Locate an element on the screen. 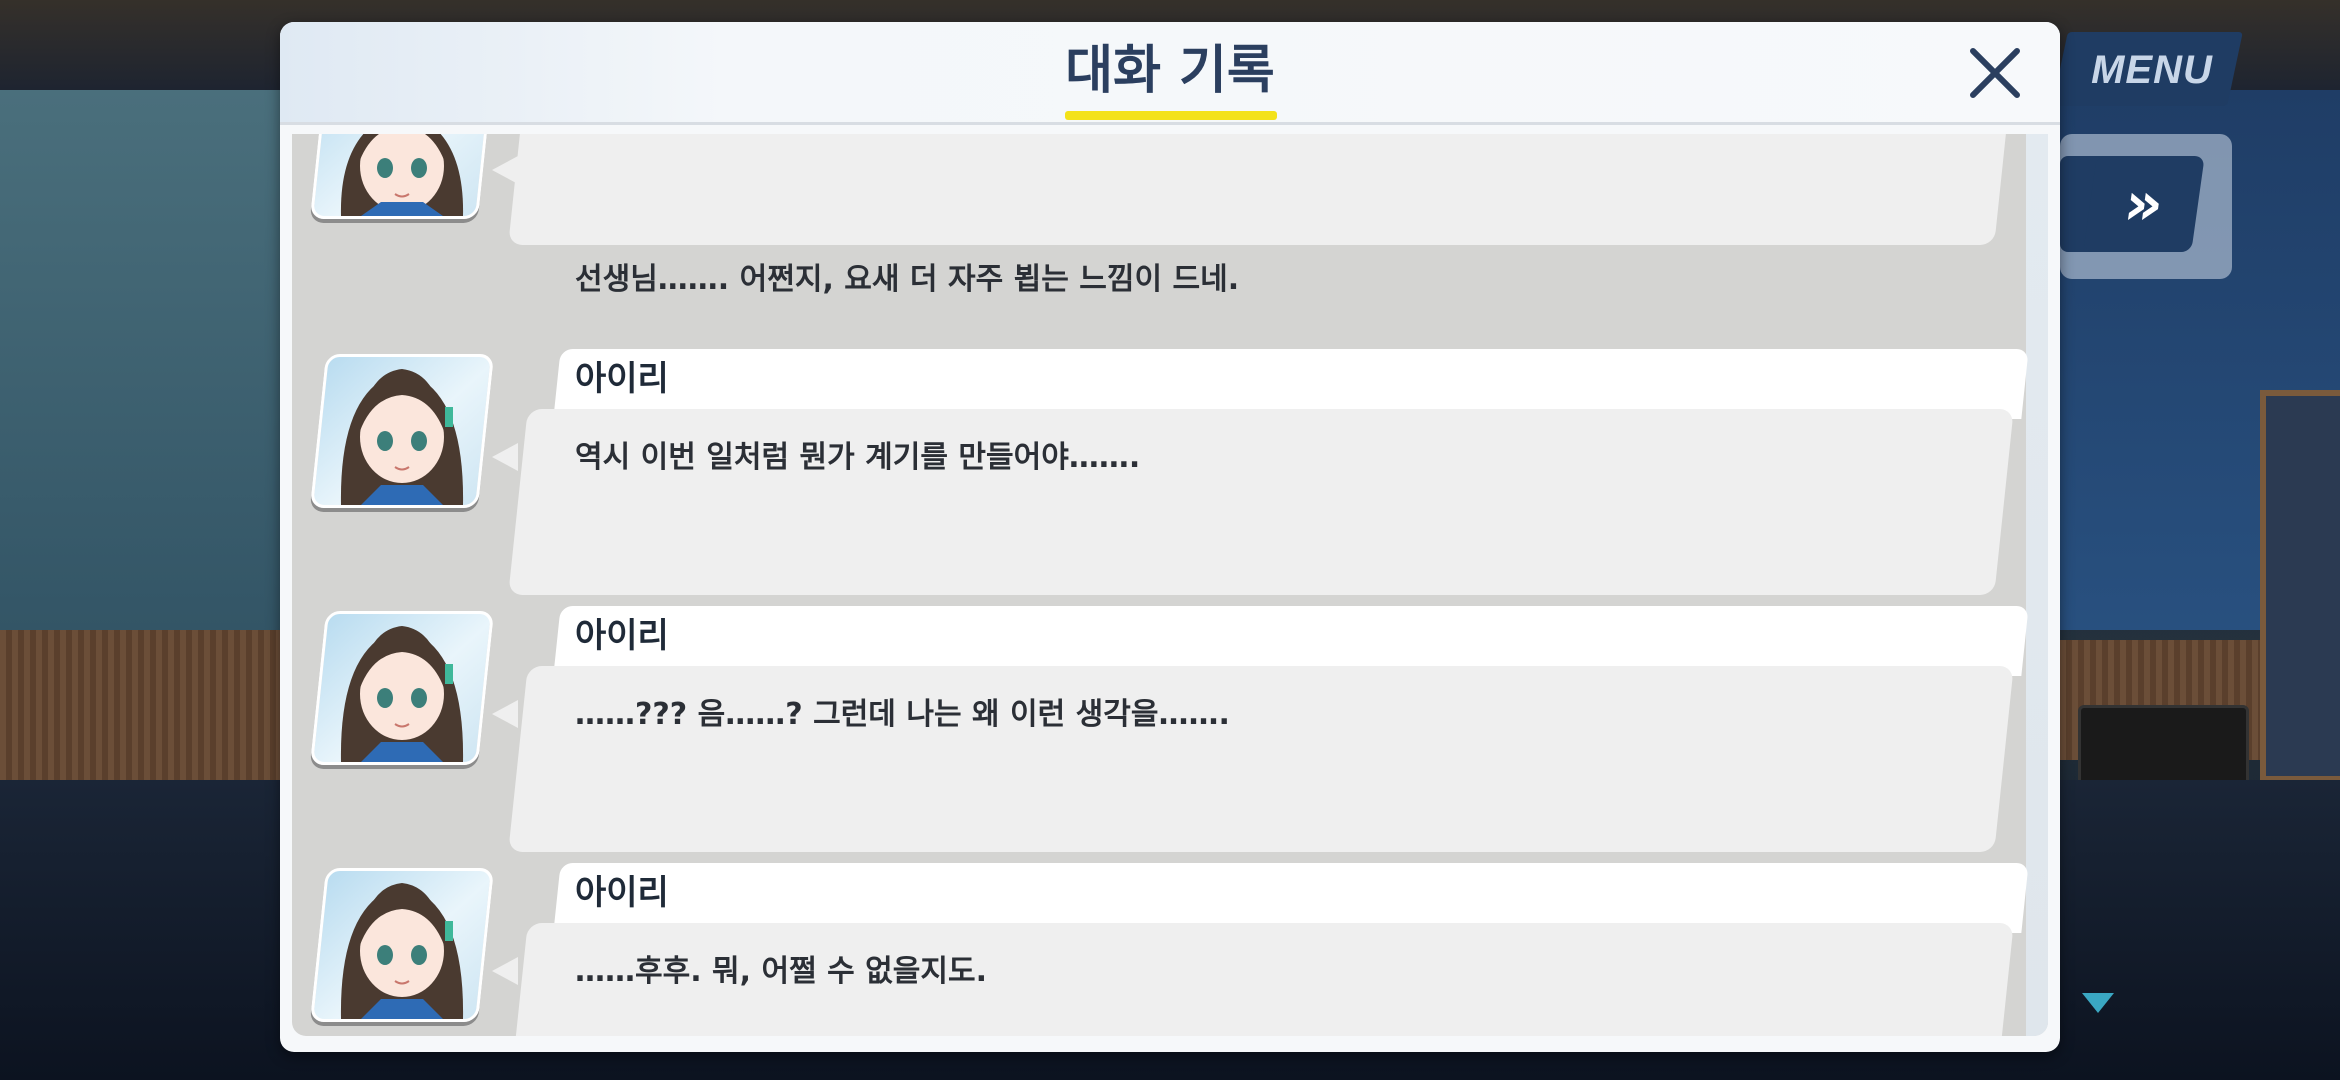 The image size is (2340, 1080). dialogue-text: ……??? 음……? 그런데 나는 왜 이런 생각을……. is located at coordinates (902, 714).